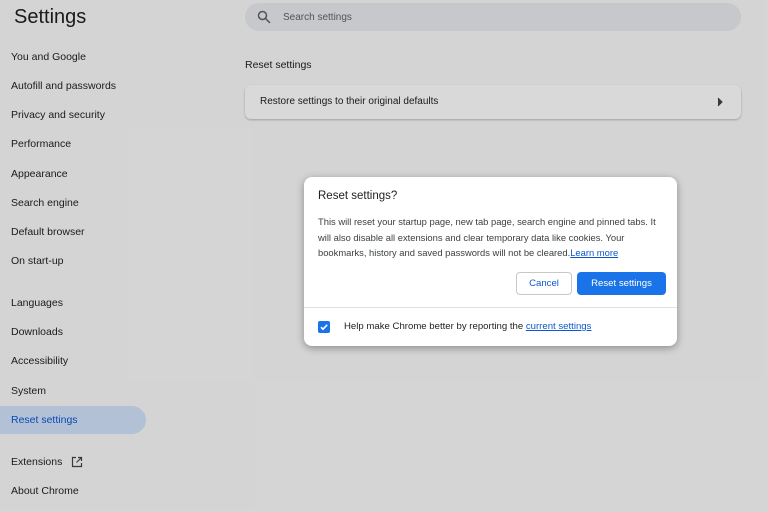  Describe the element at coordinates (594, 252) in the screenshot. I see `learn-more-link: Learn more` at that location.